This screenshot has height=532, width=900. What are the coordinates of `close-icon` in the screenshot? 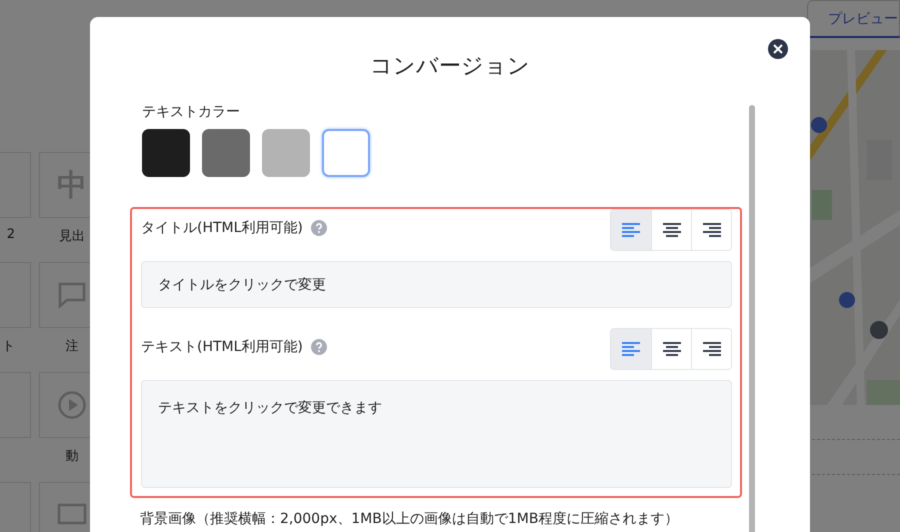 It's located at (778, 49).